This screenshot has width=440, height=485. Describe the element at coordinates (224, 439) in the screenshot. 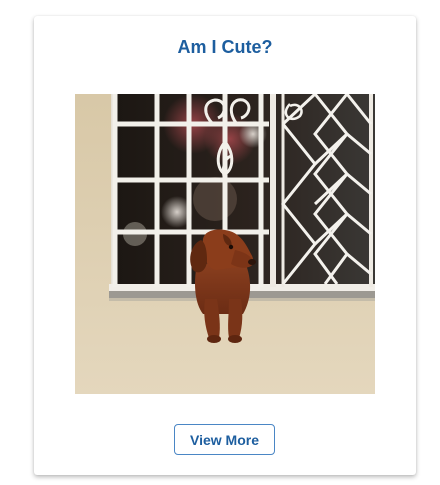

I see `view-more-button: View More` at that location.